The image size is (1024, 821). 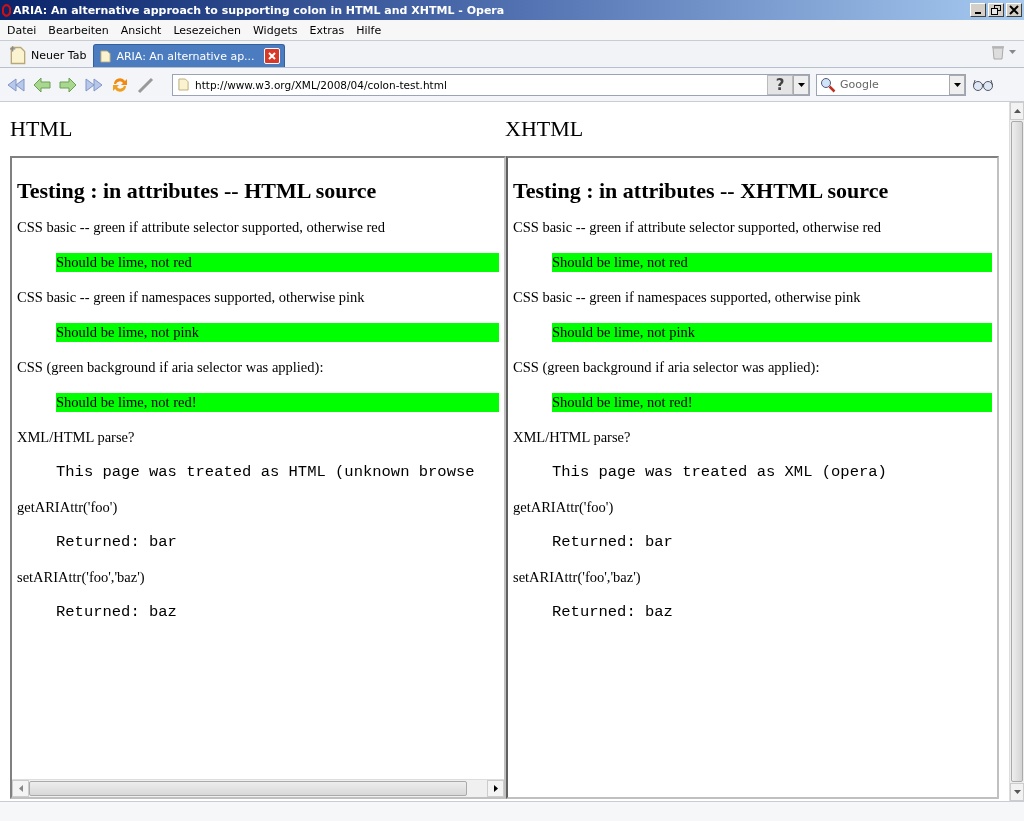 What do you see at coordinates (978, 13) in the screenshot?
I see `minimize-icon` at bounding box center [978, 13].